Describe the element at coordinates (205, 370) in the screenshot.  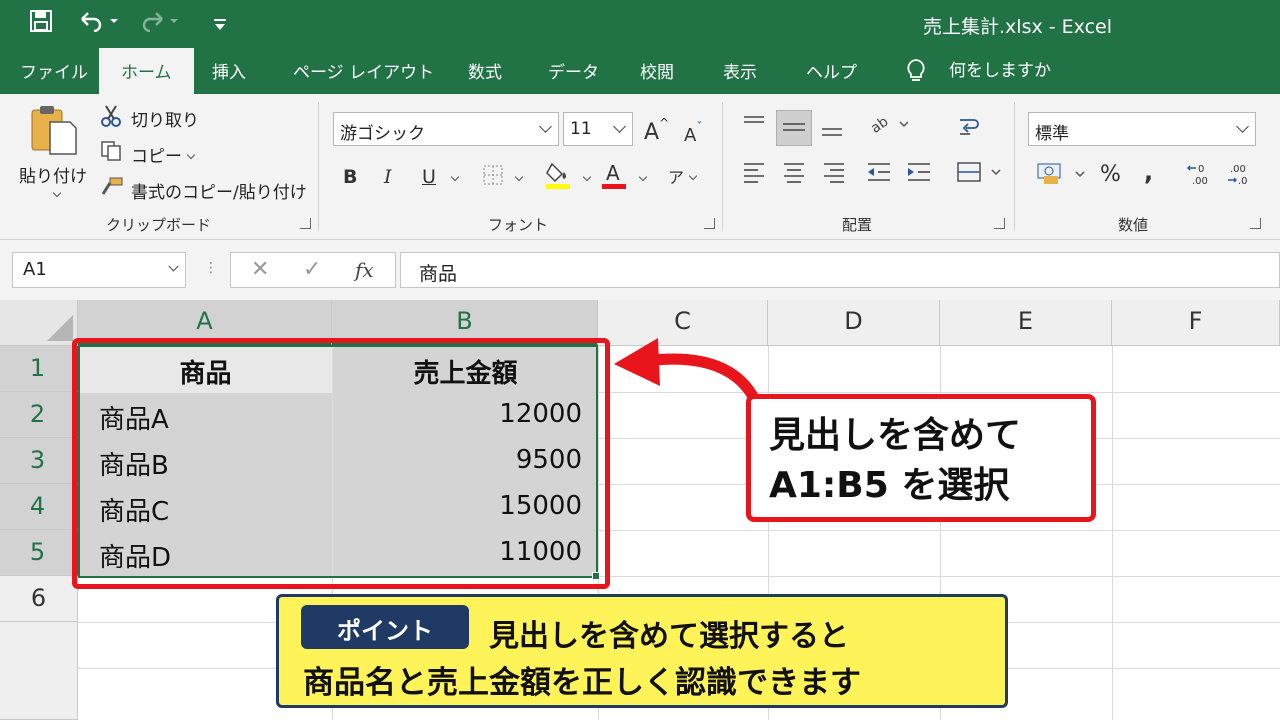
I see `cell-a1: 商品` at that location.